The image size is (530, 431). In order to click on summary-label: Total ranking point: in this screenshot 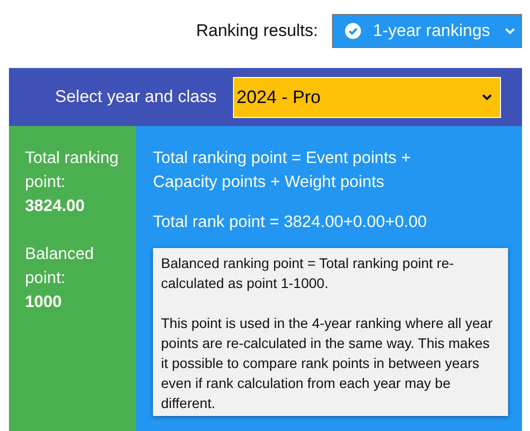, I will do `click(72, 170)`.